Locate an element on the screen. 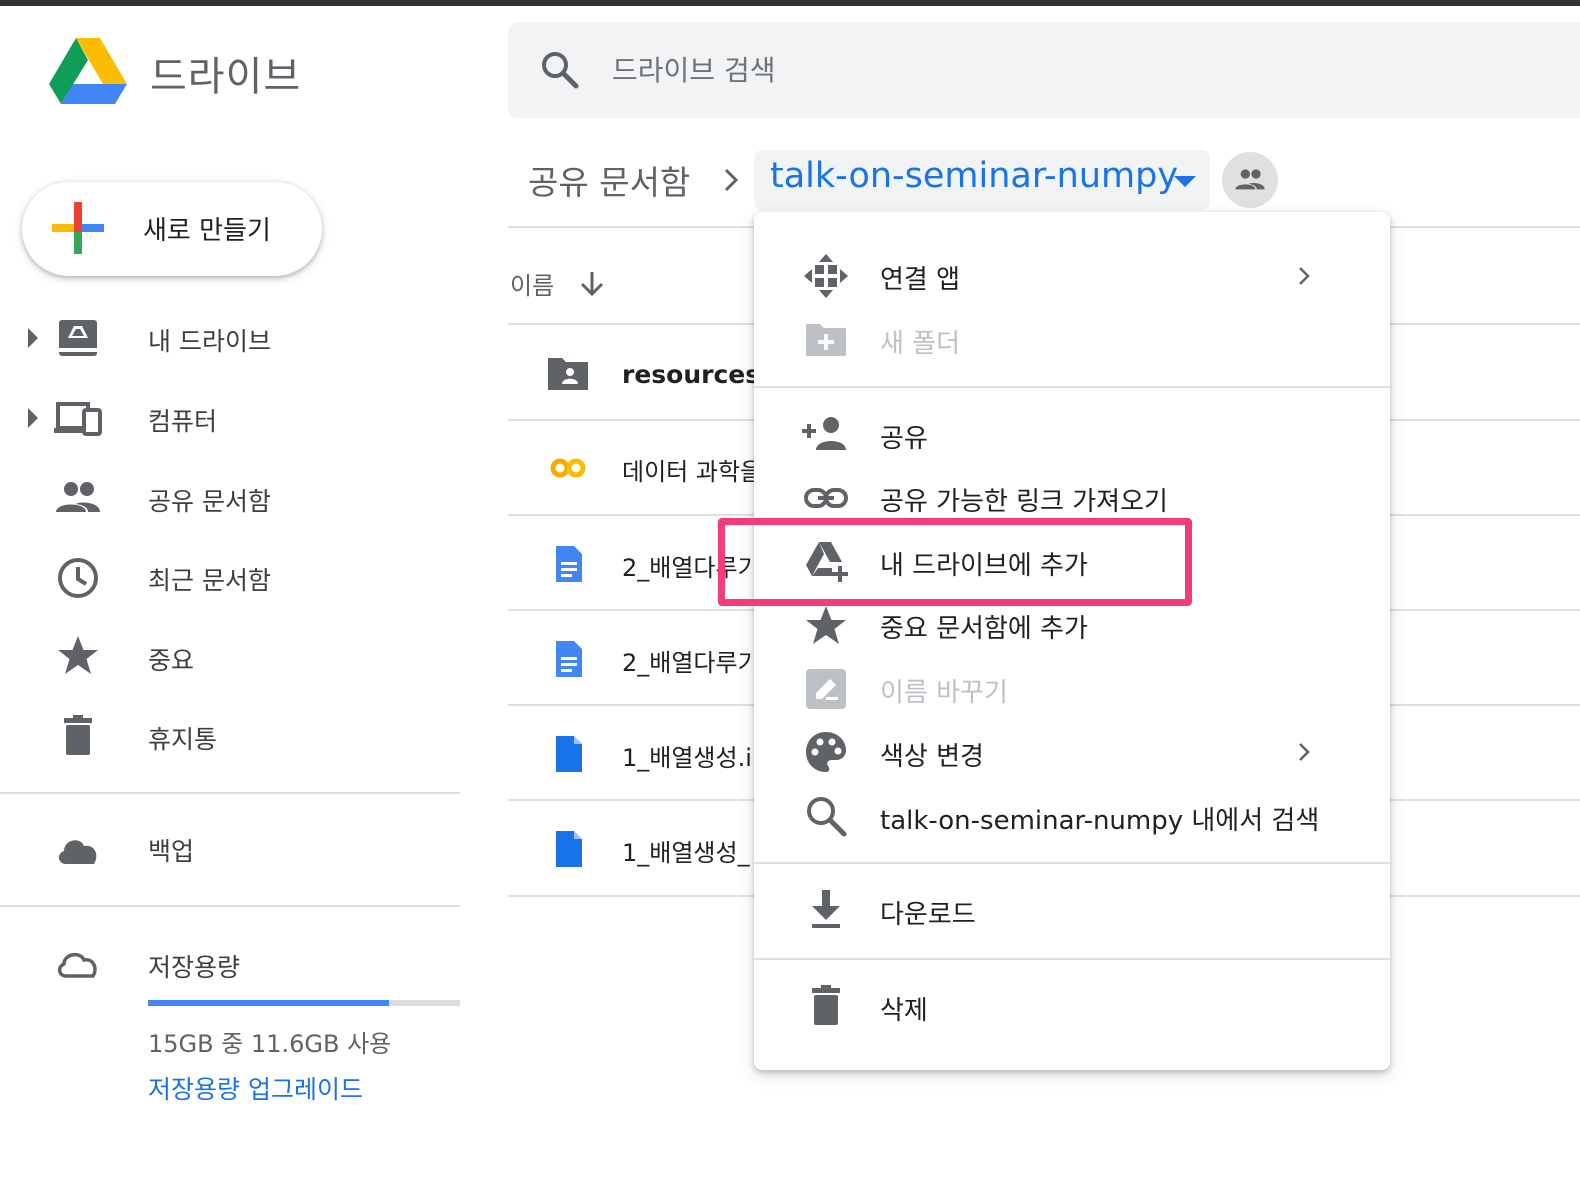 Image resolution: width=1580 pixels, height=1192 pixels. sidebar-item-label: 최근 문서함 is located at coordinates (209, 580).